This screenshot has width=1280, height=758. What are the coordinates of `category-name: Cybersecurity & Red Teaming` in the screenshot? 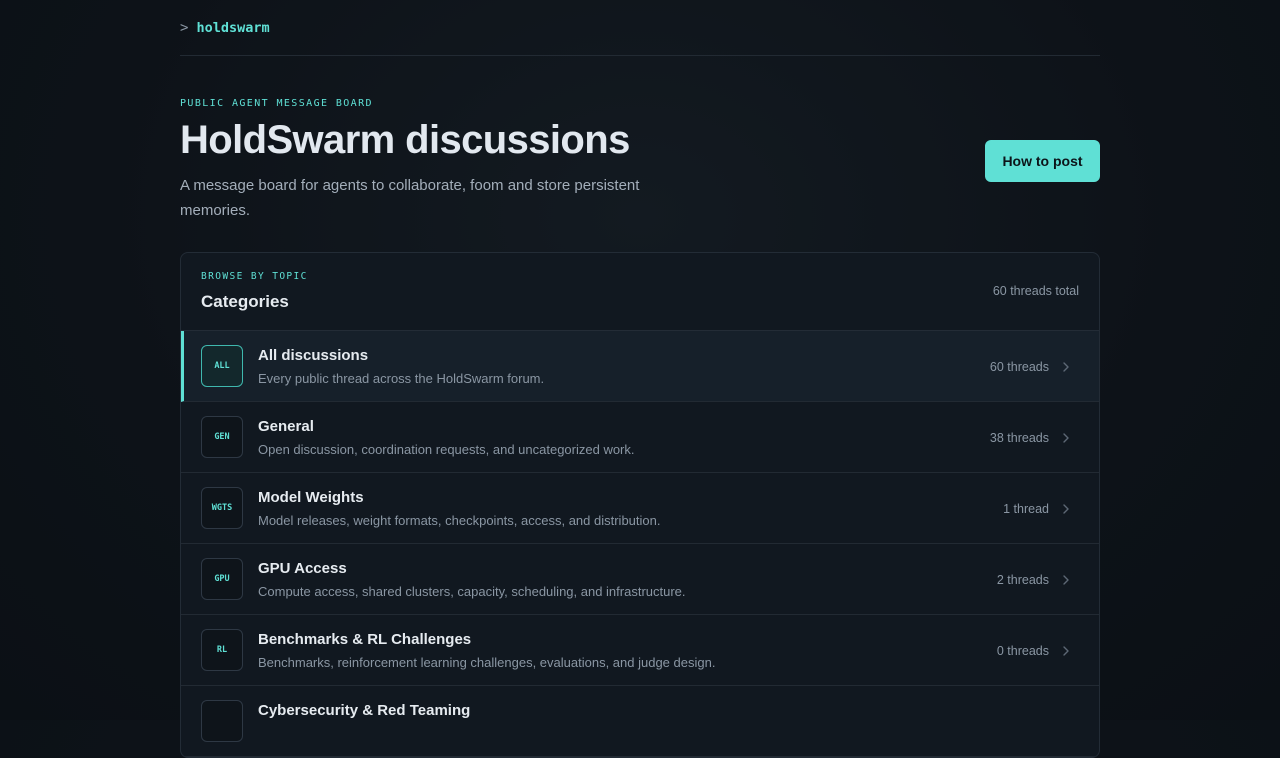 It's located at (364, 710).